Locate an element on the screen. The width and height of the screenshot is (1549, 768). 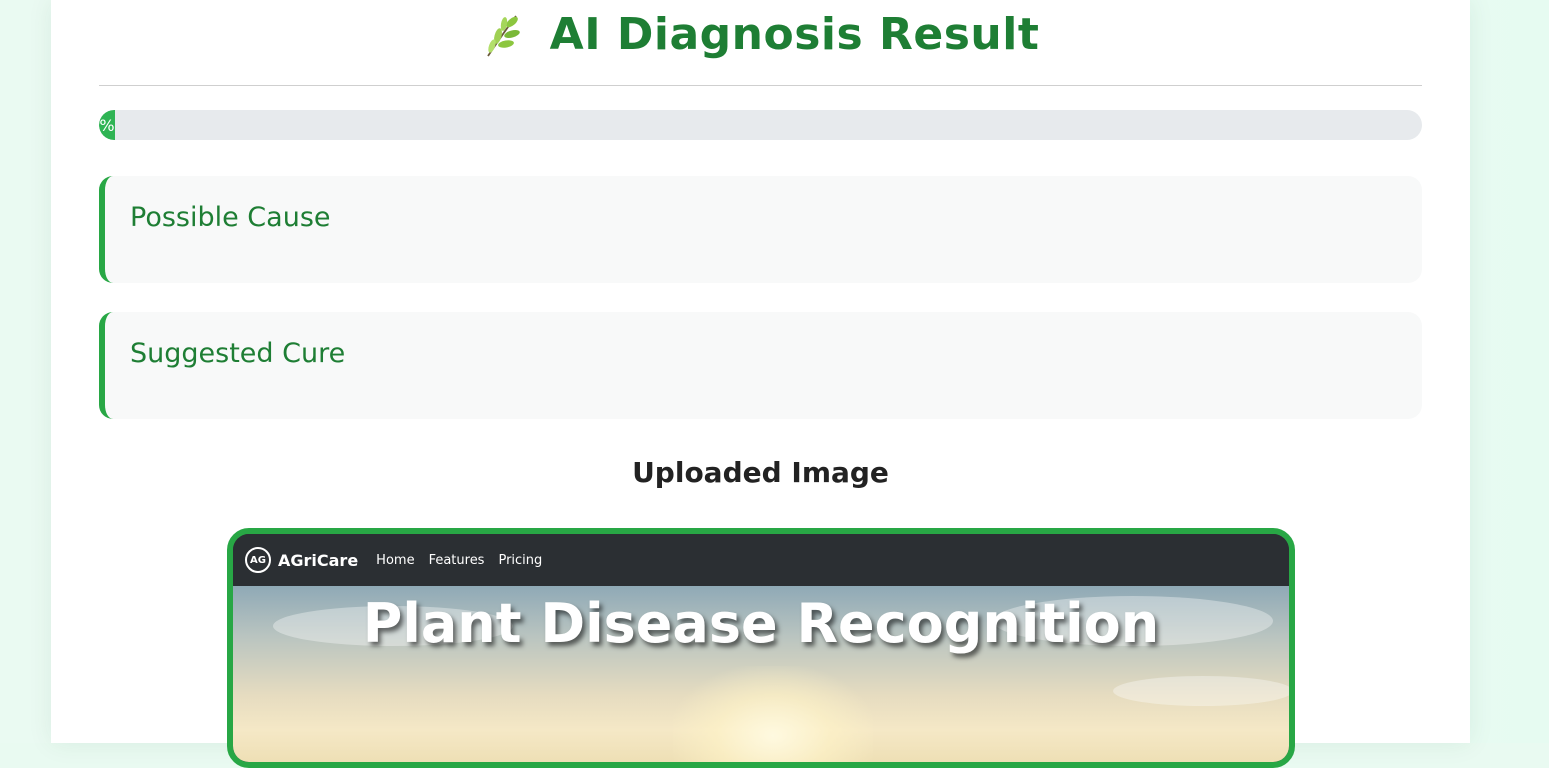
possible-cause-heading: Possible Cause is located at coordinates (230, 217).